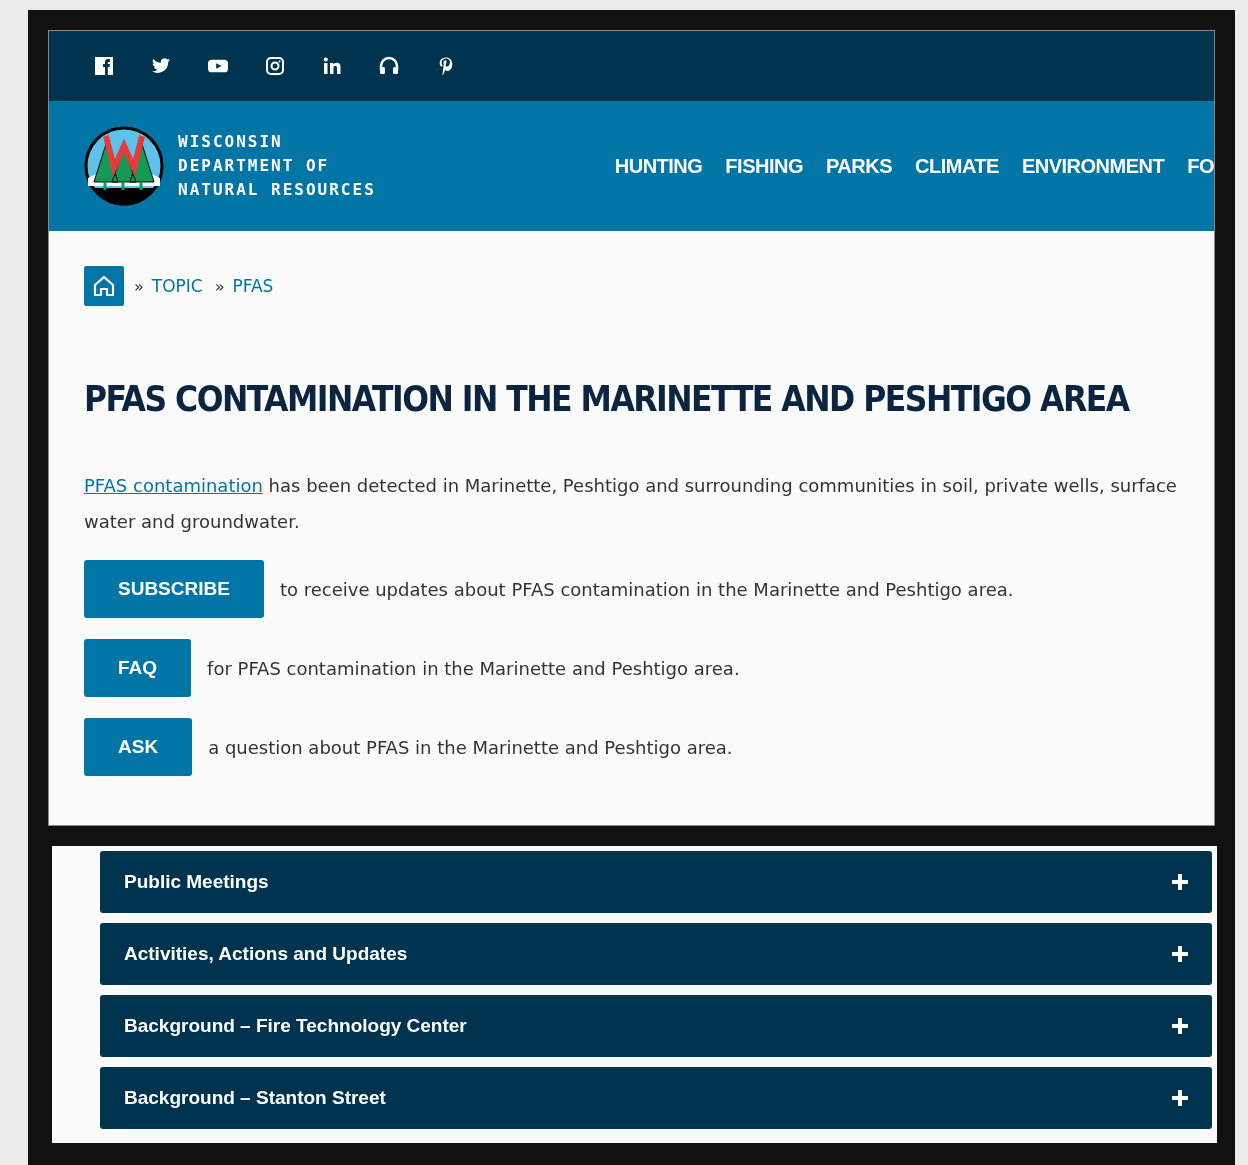 This screenshot has height=1165, width=1248. Describe the element at coordinates (124, 166) in the screenshot. I see `dnr-logo-drawing` at that location.